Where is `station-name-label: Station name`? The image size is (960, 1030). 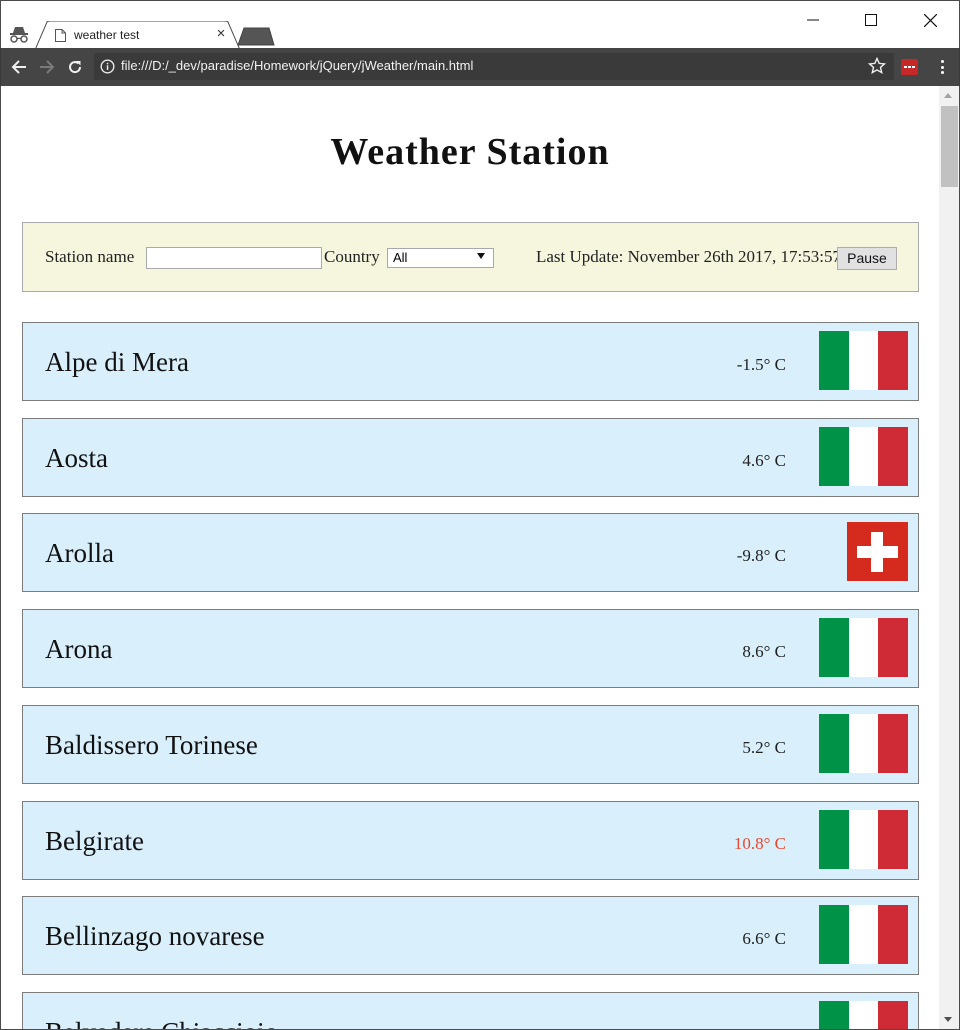
station-name-label: Station name is located at coordinates (90, 256).